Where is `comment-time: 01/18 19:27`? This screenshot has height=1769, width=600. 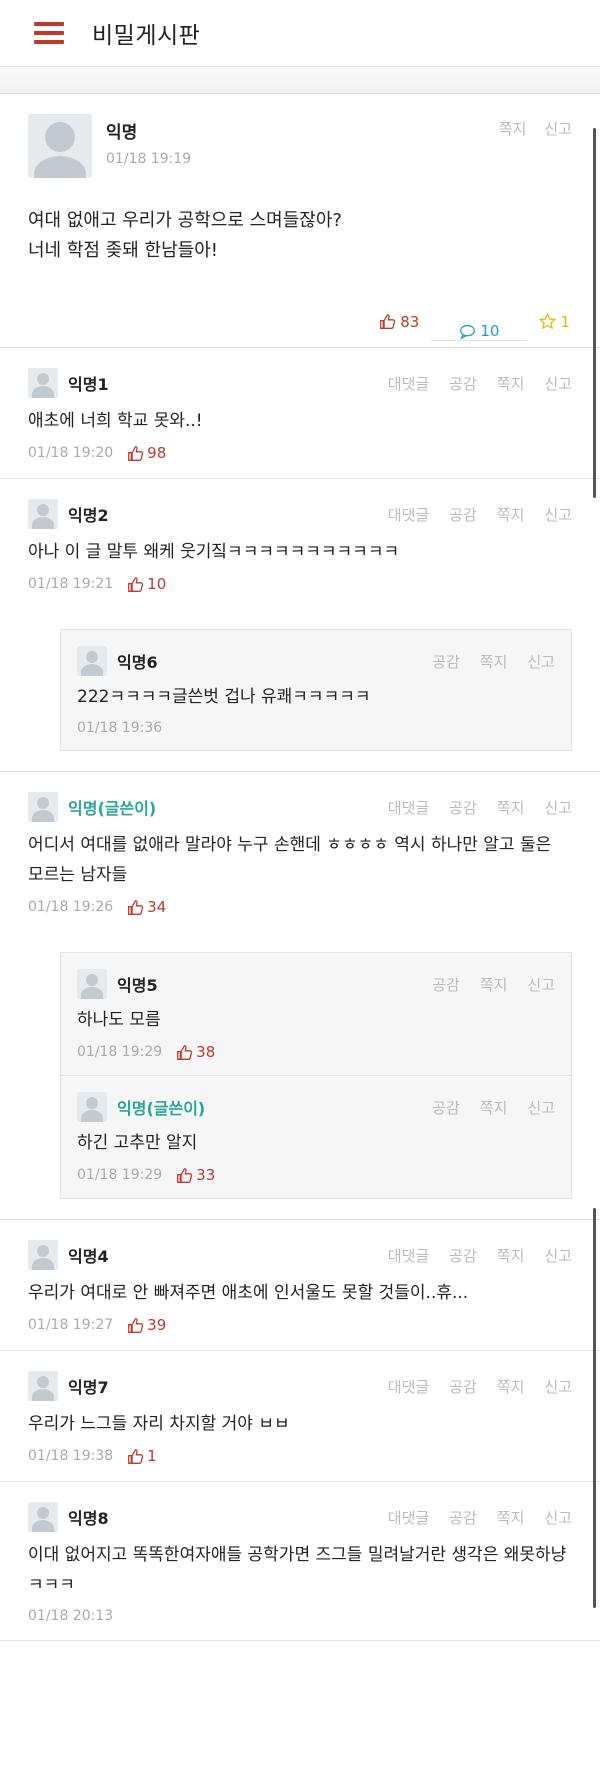
comment-time: 01/18 19:27 is located at coordinates (71, 1325).